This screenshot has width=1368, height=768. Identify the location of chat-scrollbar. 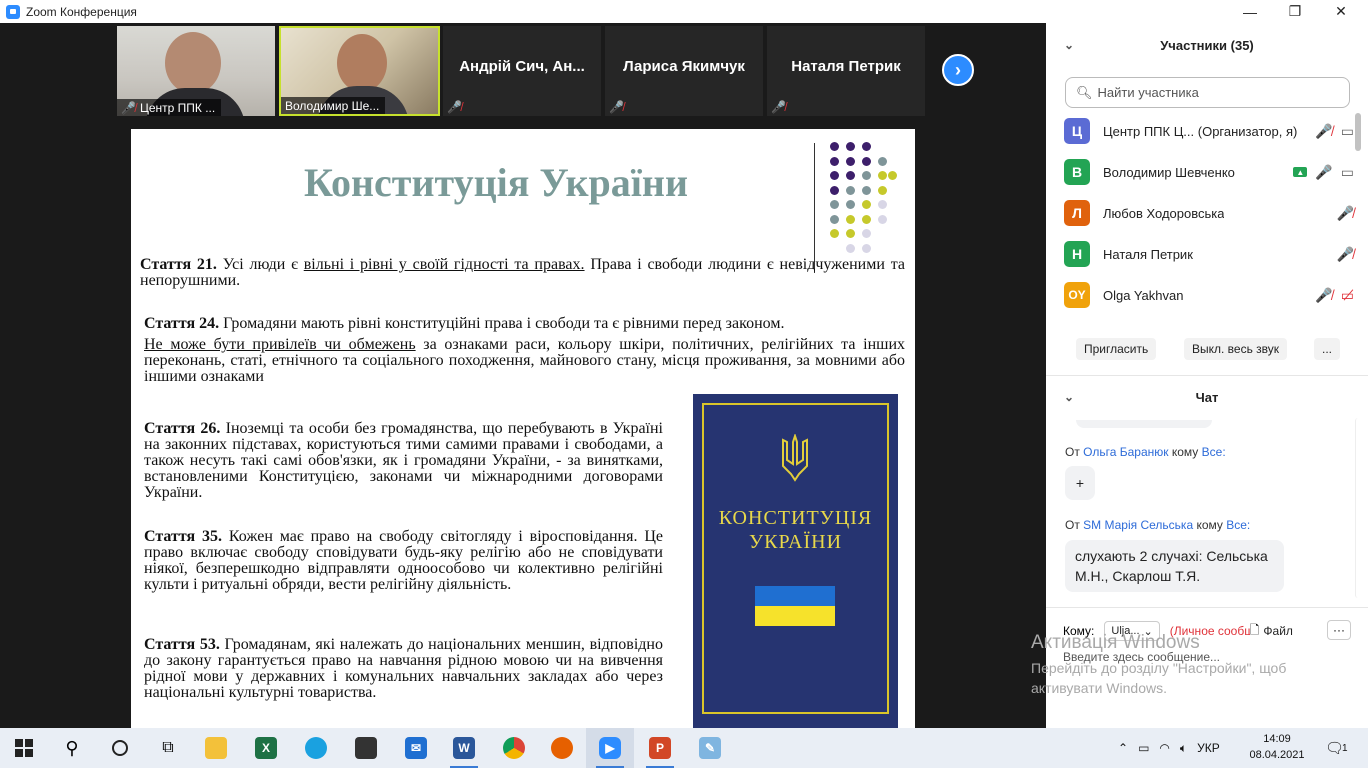
(1358, 508).